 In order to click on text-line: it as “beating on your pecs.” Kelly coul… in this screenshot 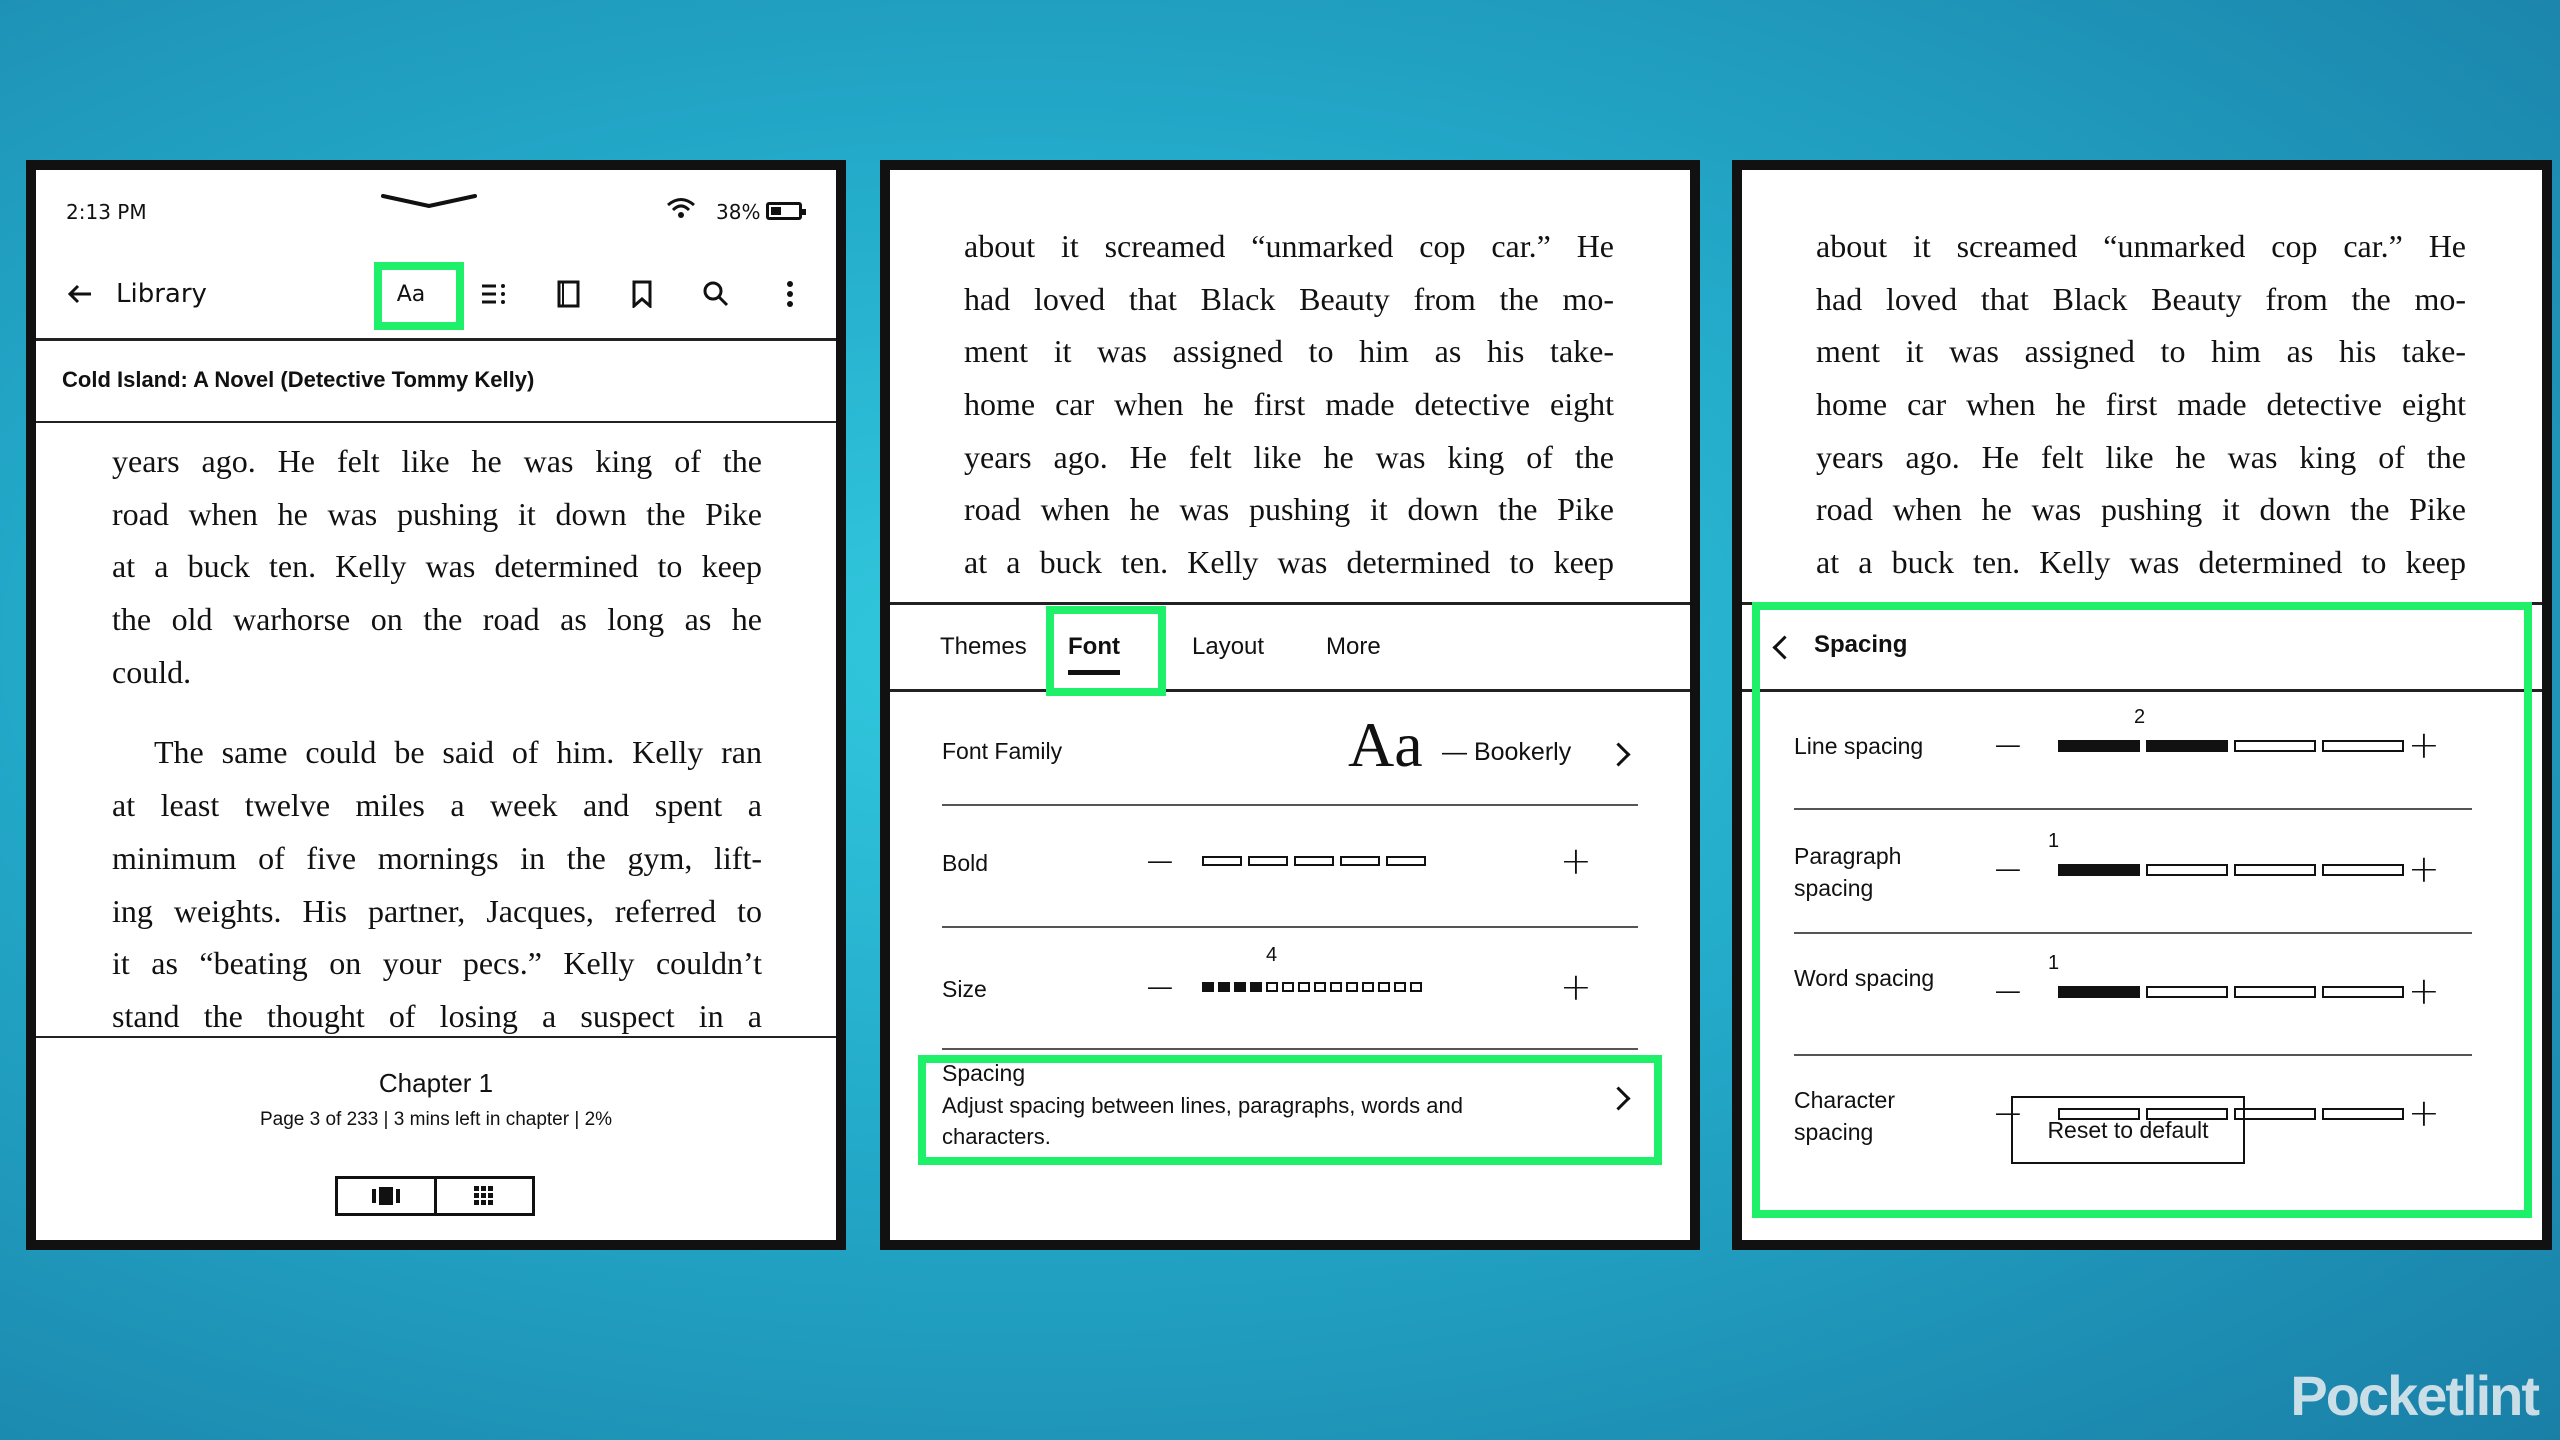, I will do `click(437, 963)`.